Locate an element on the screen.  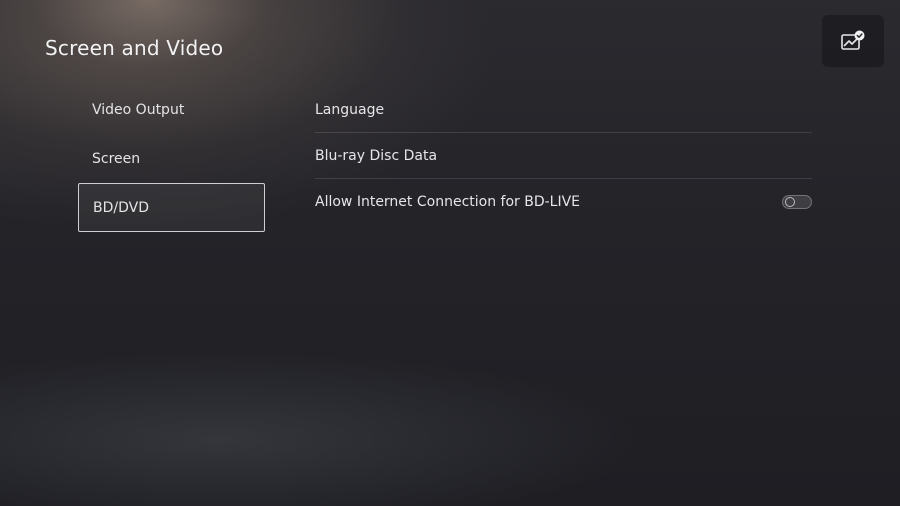
bd-live-toggle is located at coordinates (797, 202).